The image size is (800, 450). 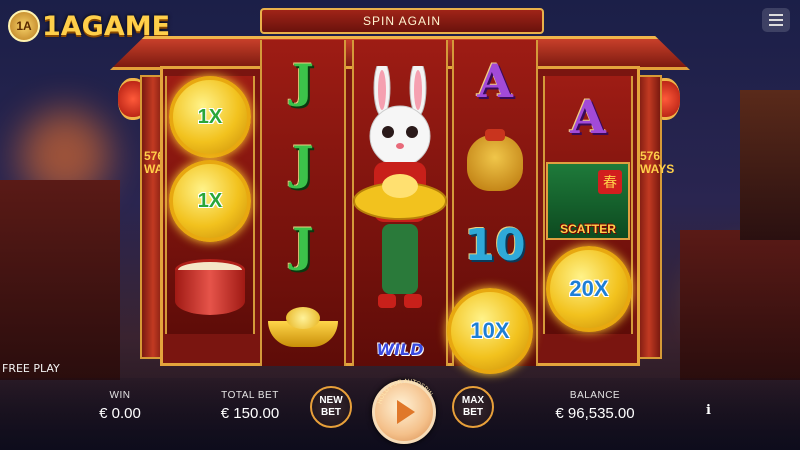 What do you see at coordinates (490, 331) in the screenshot?
I see `multiplier-coin: 10X` at bounding box center [490, 331].